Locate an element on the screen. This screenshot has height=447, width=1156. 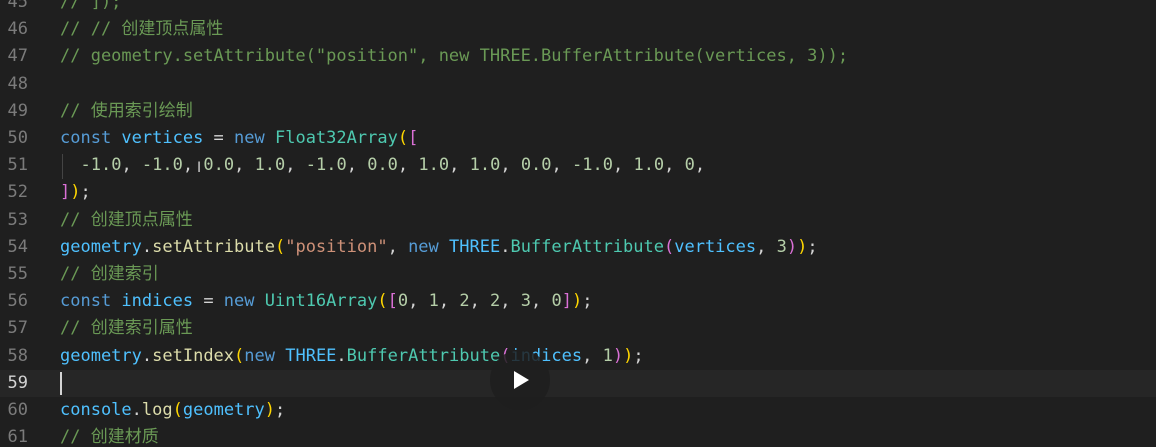
code-token: // // 创建顶点属性 is located at coordinates (142, 29).